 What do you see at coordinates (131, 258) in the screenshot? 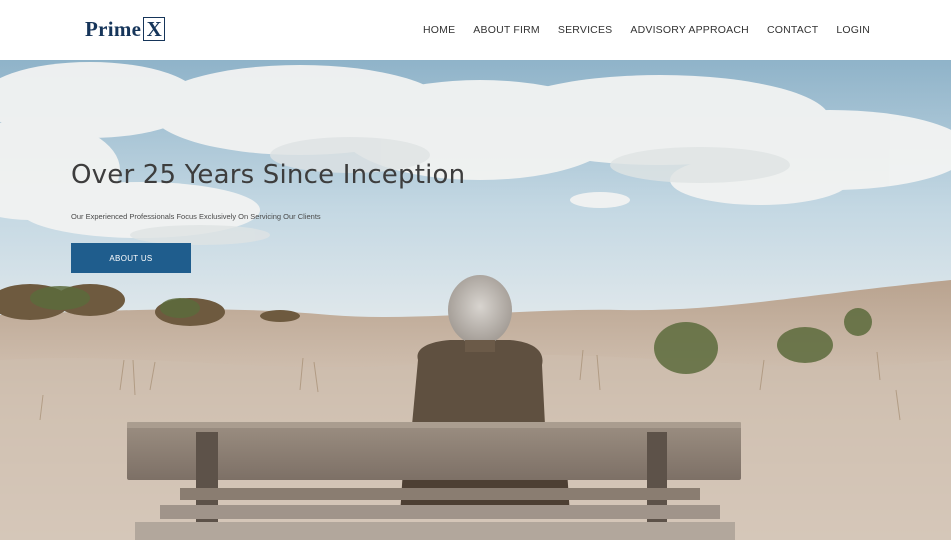
I see `about-us-button: ABOUT US` at bounding box center [131, 258].